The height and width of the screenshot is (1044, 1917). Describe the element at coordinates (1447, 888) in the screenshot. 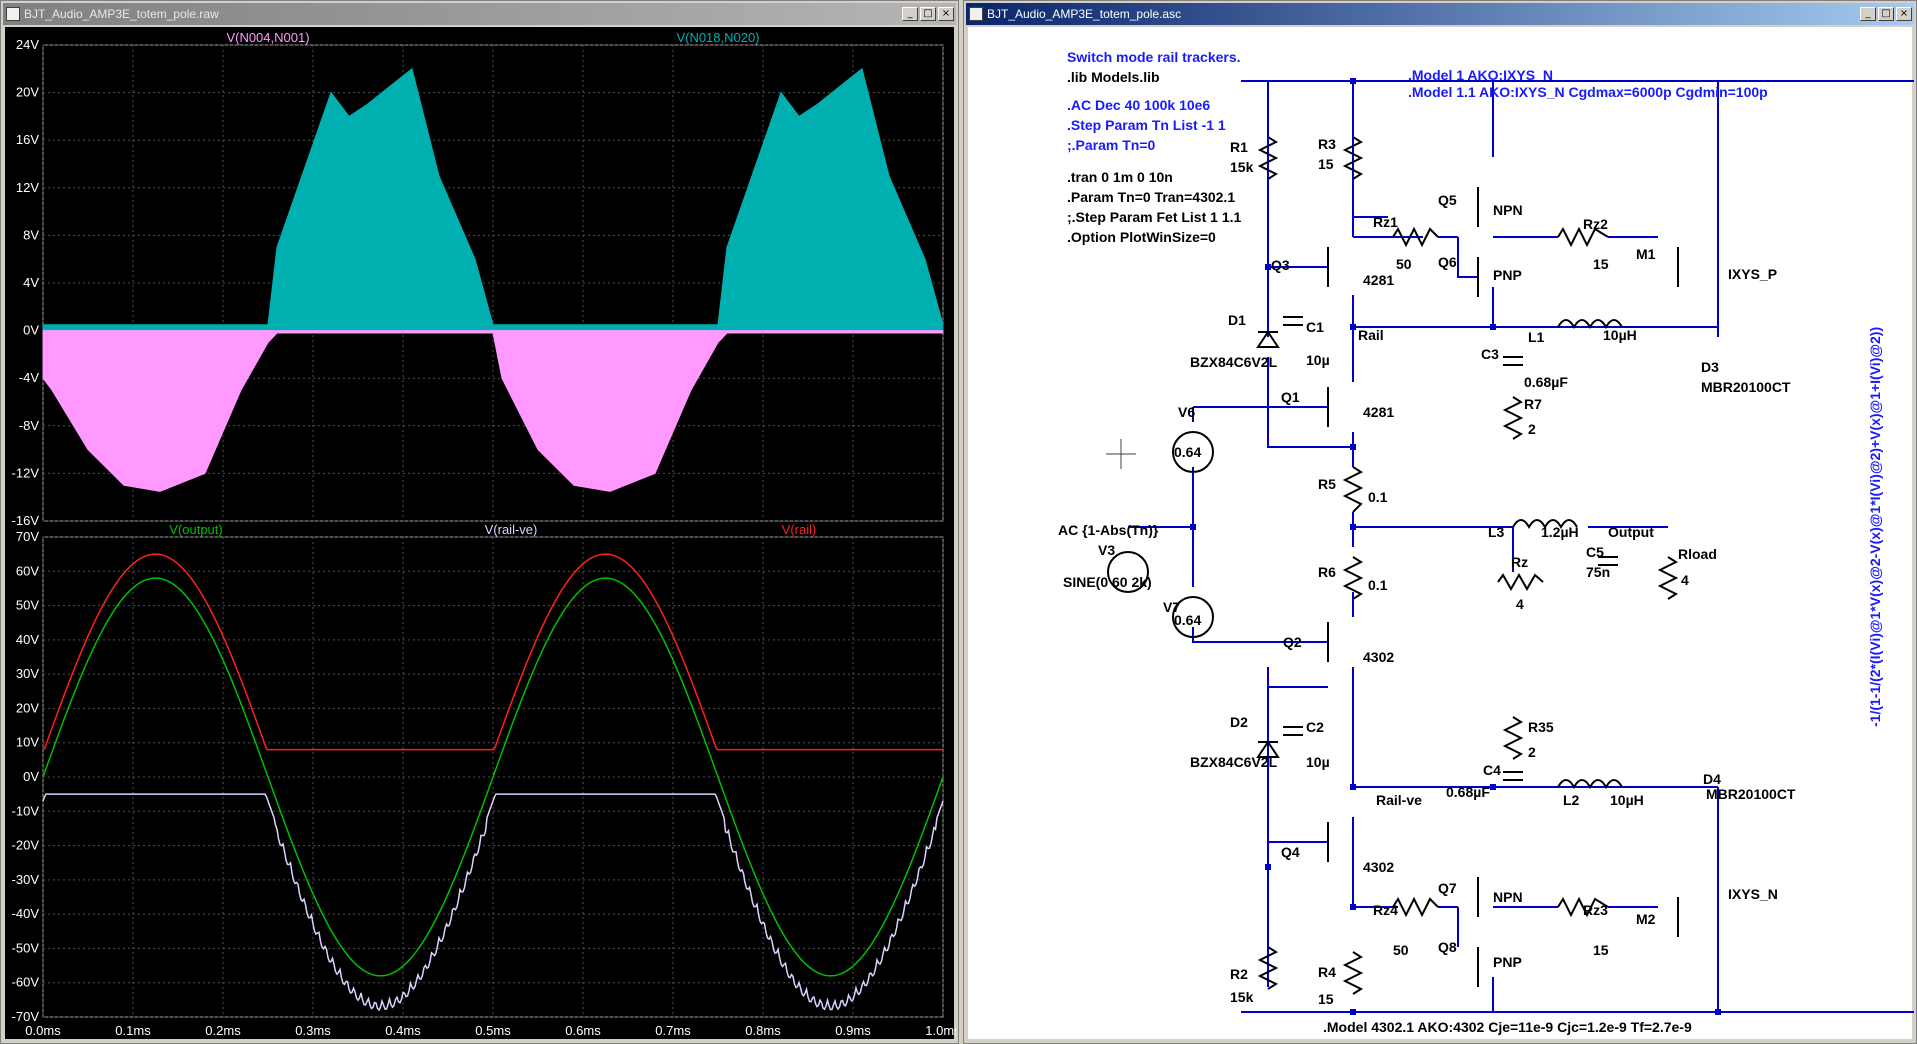

I see `label-q7: Q7` at that location.